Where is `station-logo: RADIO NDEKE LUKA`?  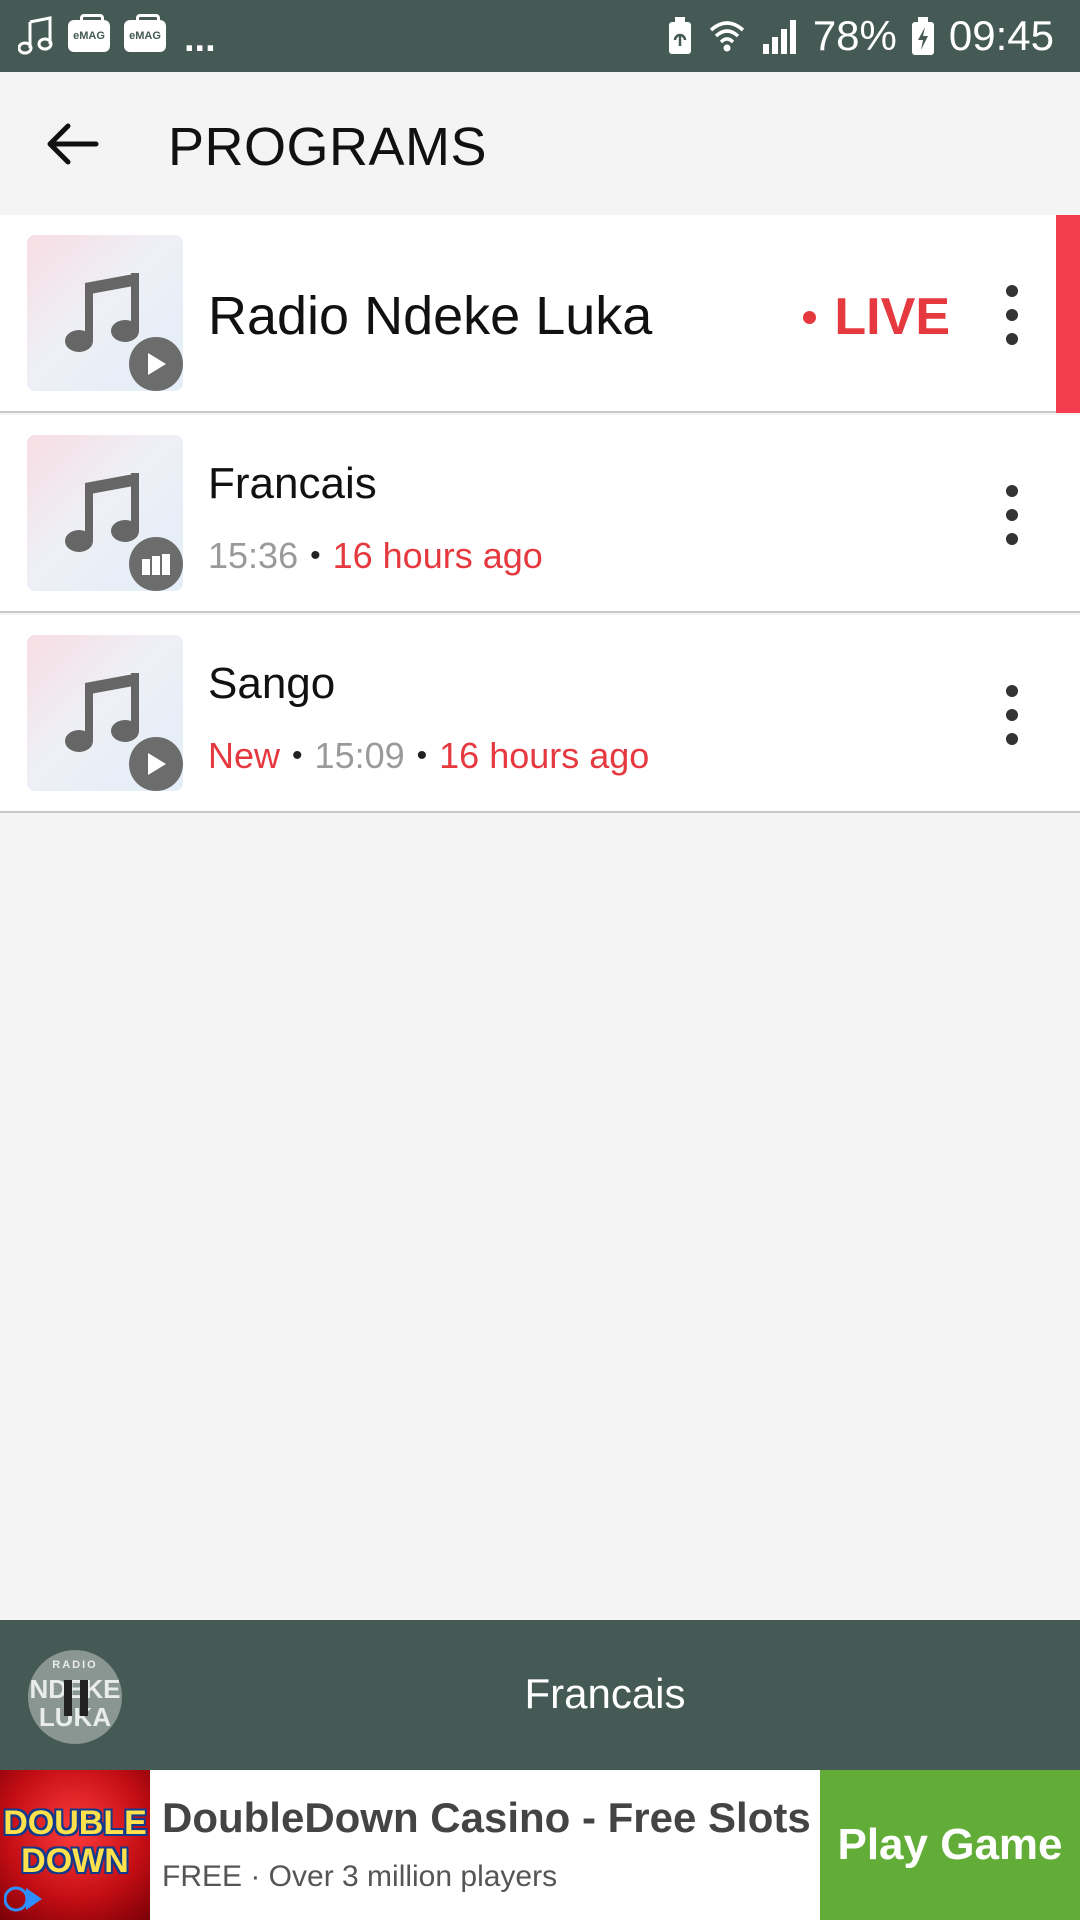 station-logo: RADIO NDEKE LUKA is located at coordinates (75, 1697).